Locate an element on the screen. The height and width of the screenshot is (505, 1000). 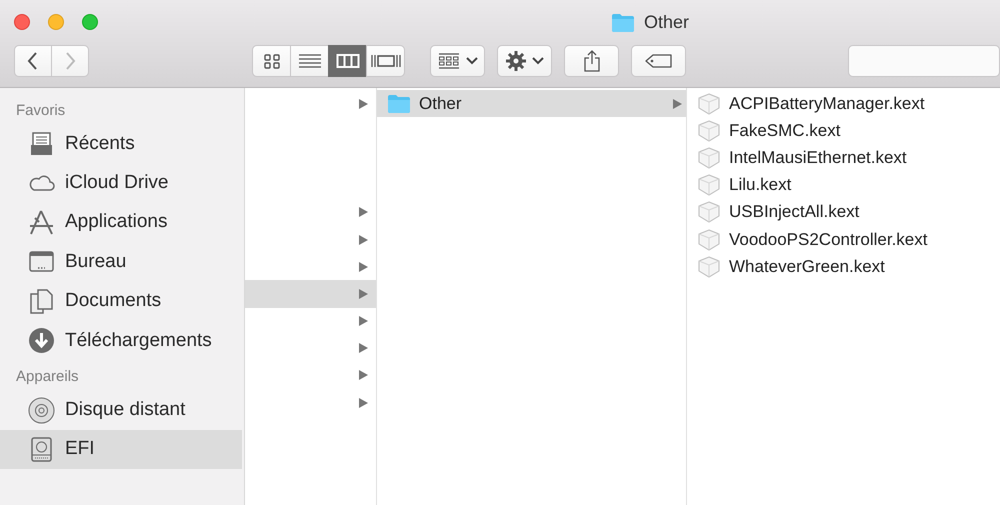
grid-icon is located at coordinates (449, 61).